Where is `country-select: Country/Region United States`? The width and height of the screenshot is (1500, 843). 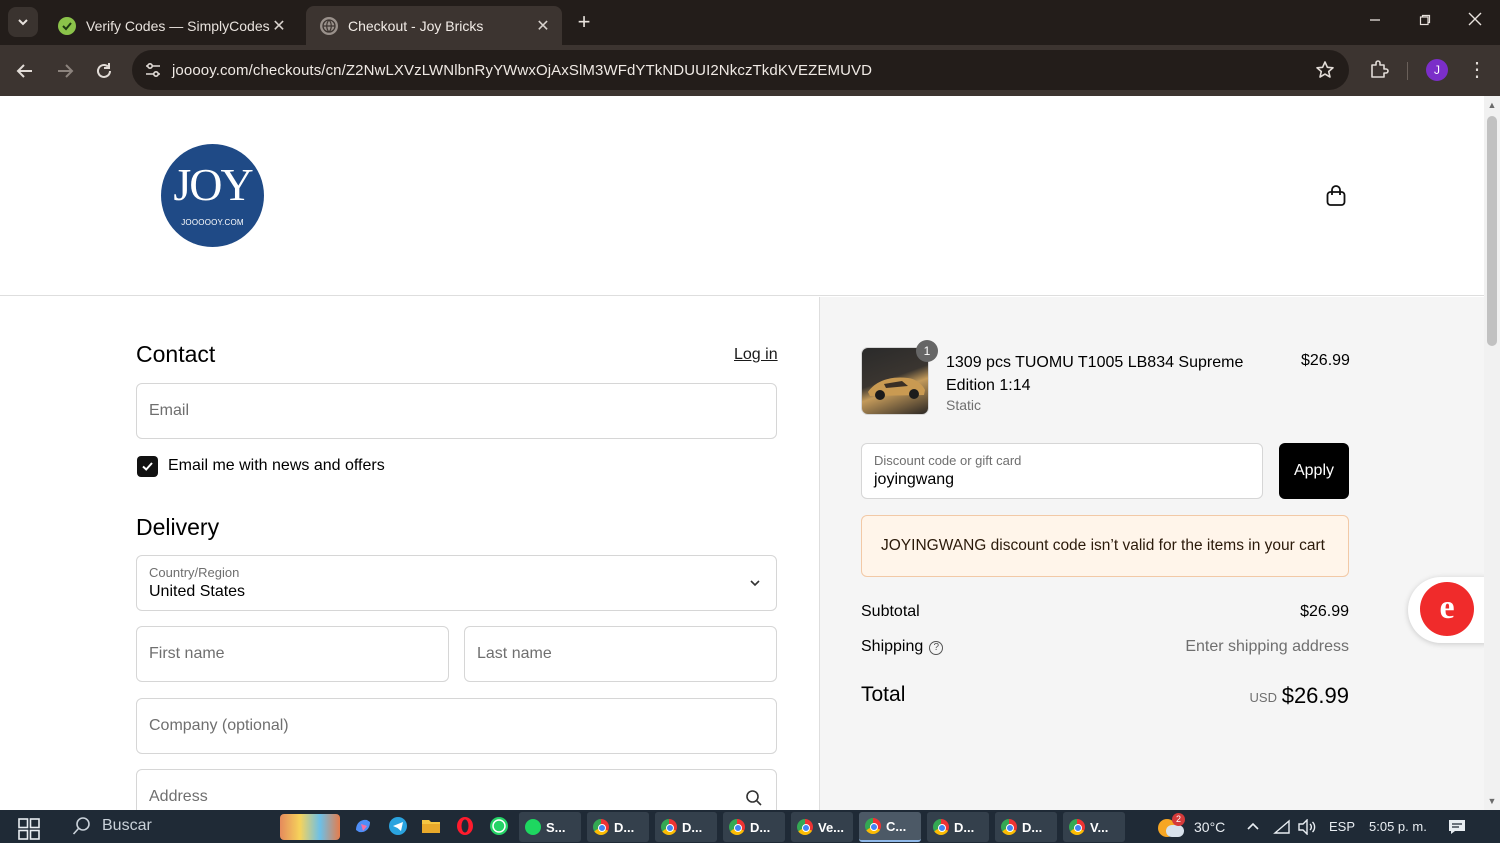 country-select: Country/Region United States is located at coordinates (456, 583).